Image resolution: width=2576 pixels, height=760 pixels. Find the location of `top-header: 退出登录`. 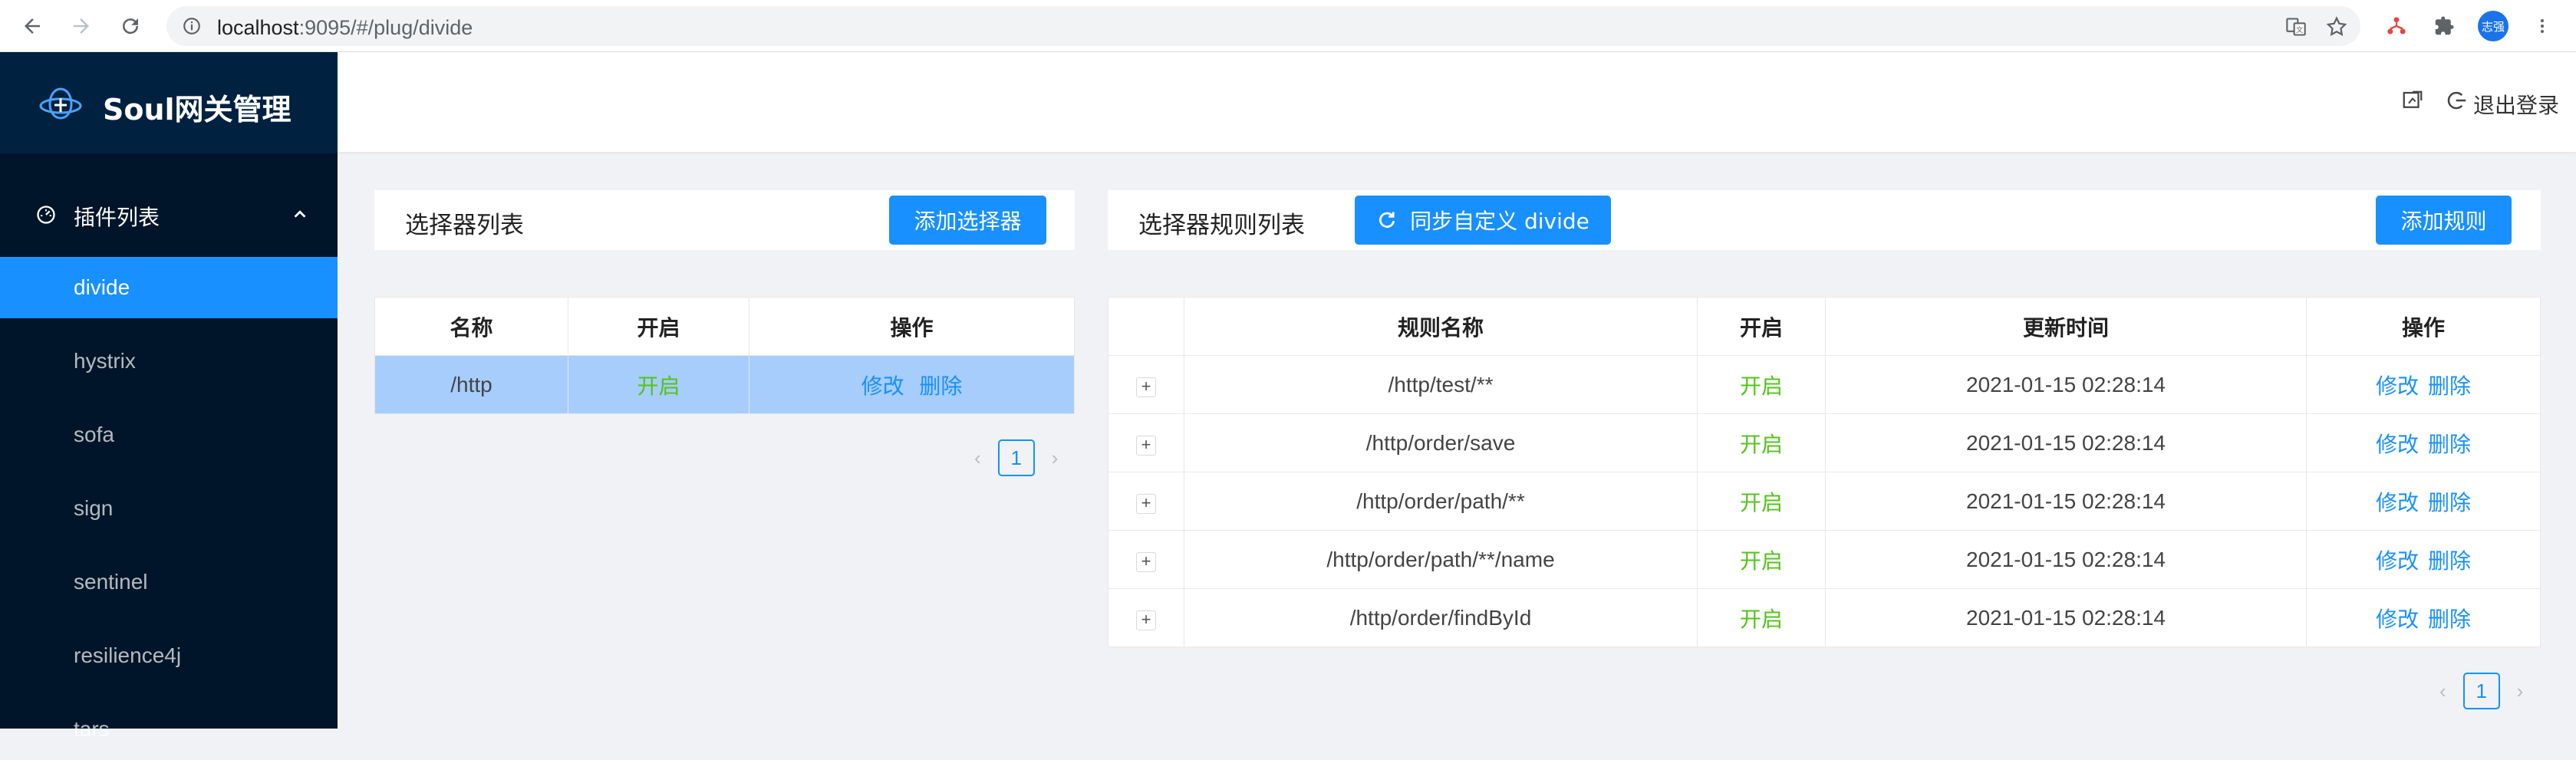

top-header: 退出登录 is located at coordinates (1457, 102).